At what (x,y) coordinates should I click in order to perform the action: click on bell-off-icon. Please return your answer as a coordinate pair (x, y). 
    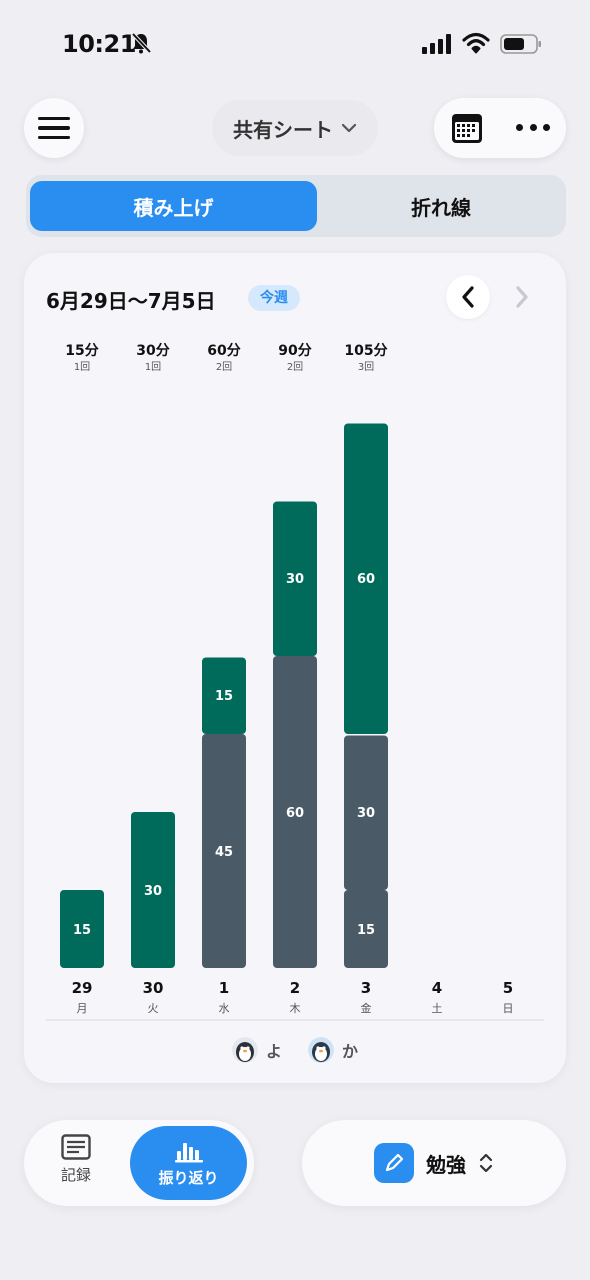
    Looking at the image, I should click on (141, 43).